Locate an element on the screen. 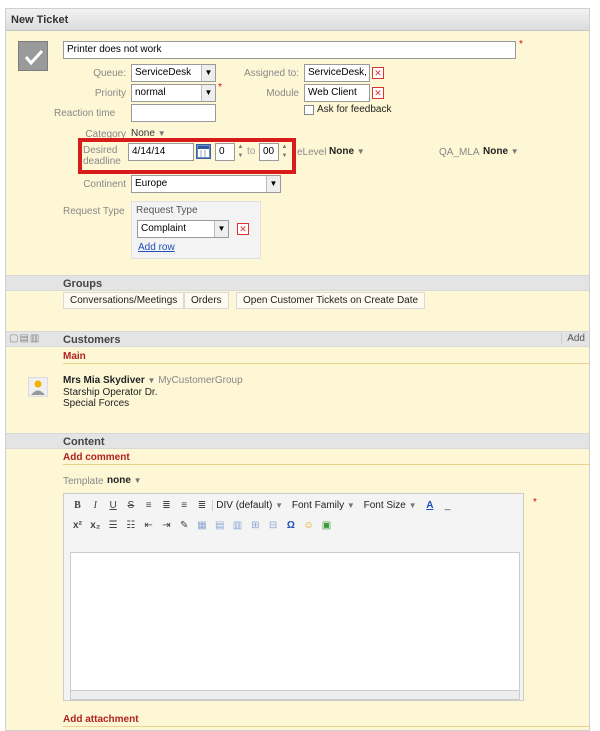 The height and width of the screenshot is (731, 600). customer-name-text: Mrs Mia Skydiver is located at coordinates (104, 380).